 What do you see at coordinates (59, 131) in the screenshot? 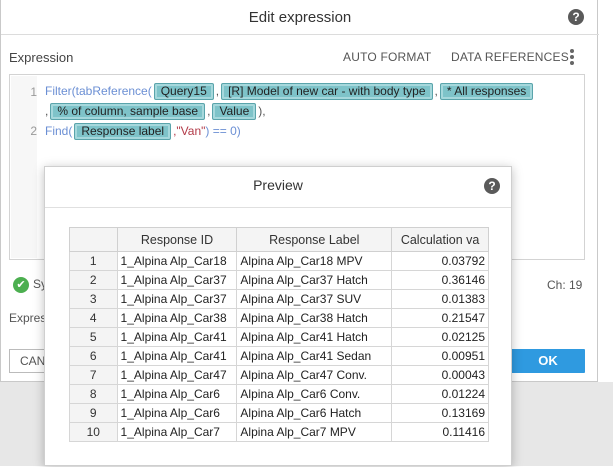
I see `code-function: Find(` at bounding box center [59, 131].